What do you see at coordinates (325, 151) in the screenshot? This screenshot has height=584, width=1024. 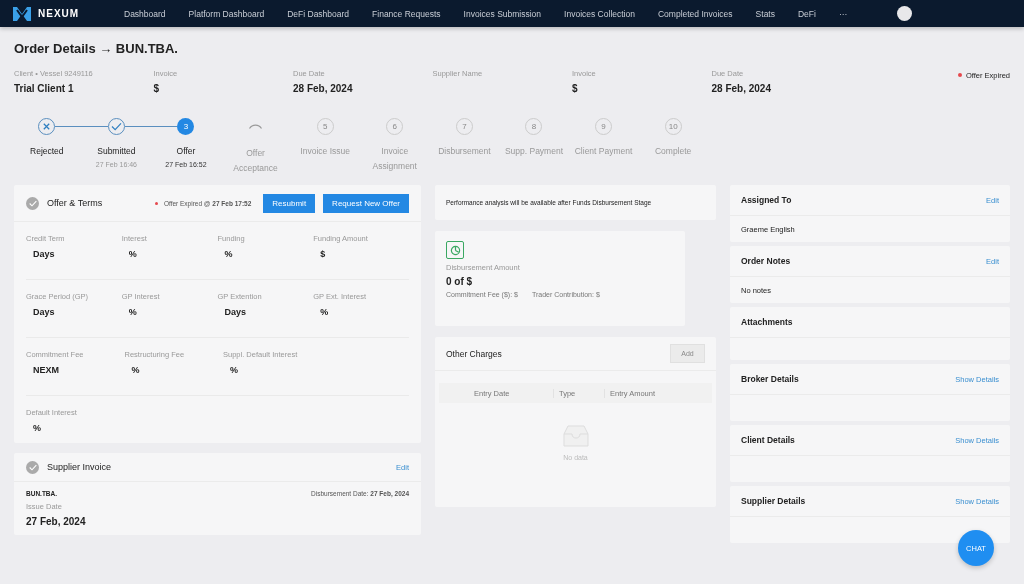 I see `step-label: Invoice Issue` at bounding box center [325, 151].